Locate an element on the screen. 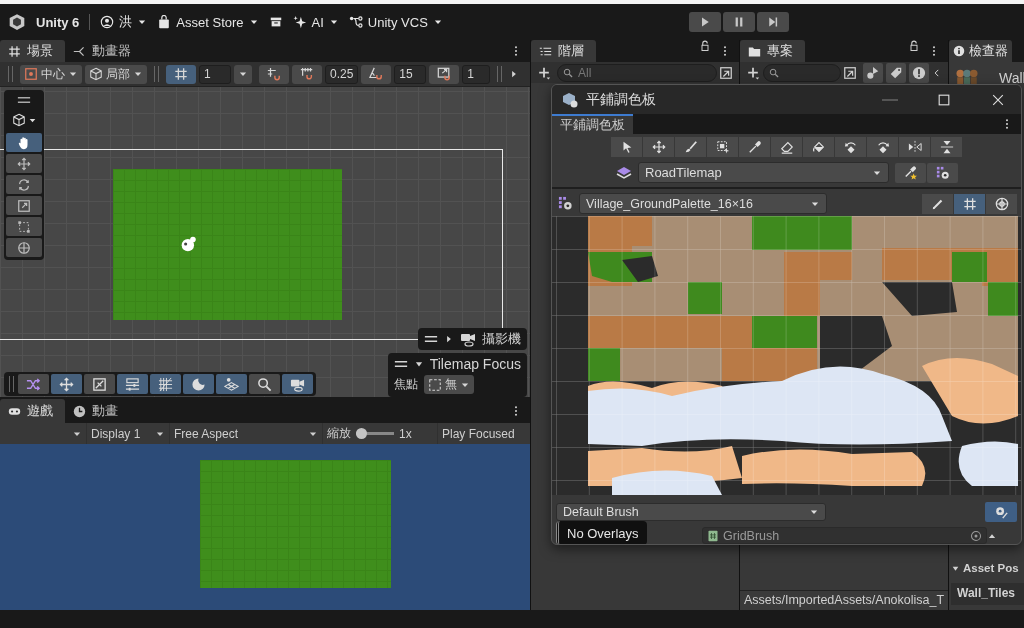  grid-toggle is located at coordinates (181, 74).